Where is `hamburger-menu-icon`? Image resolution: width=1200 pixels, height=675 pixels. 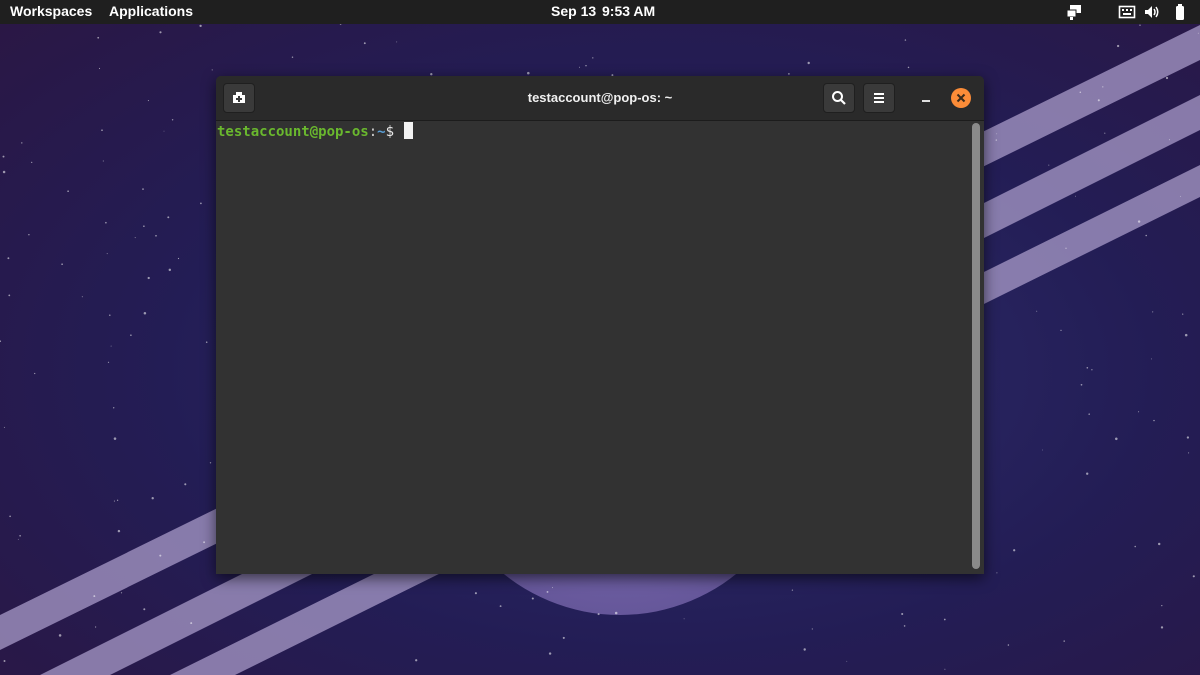
hamburger-menu-icon is located at coordinates (879, 98).